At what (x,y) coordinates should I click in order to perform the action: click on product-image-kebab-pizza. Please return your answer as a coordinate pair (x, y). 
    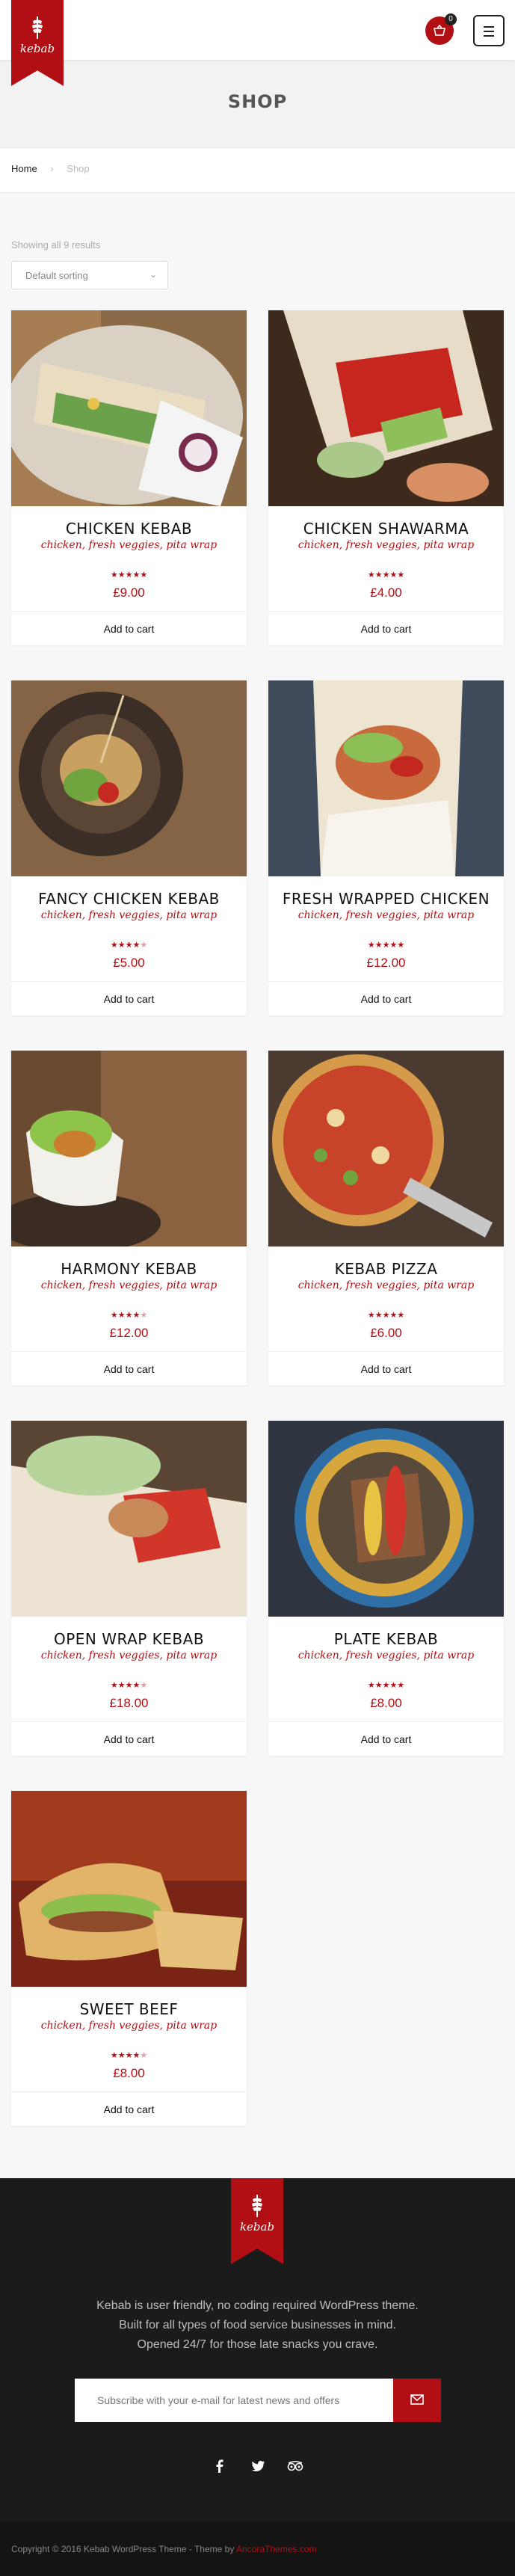
    Looking at the image, I should click on (386, 1148).